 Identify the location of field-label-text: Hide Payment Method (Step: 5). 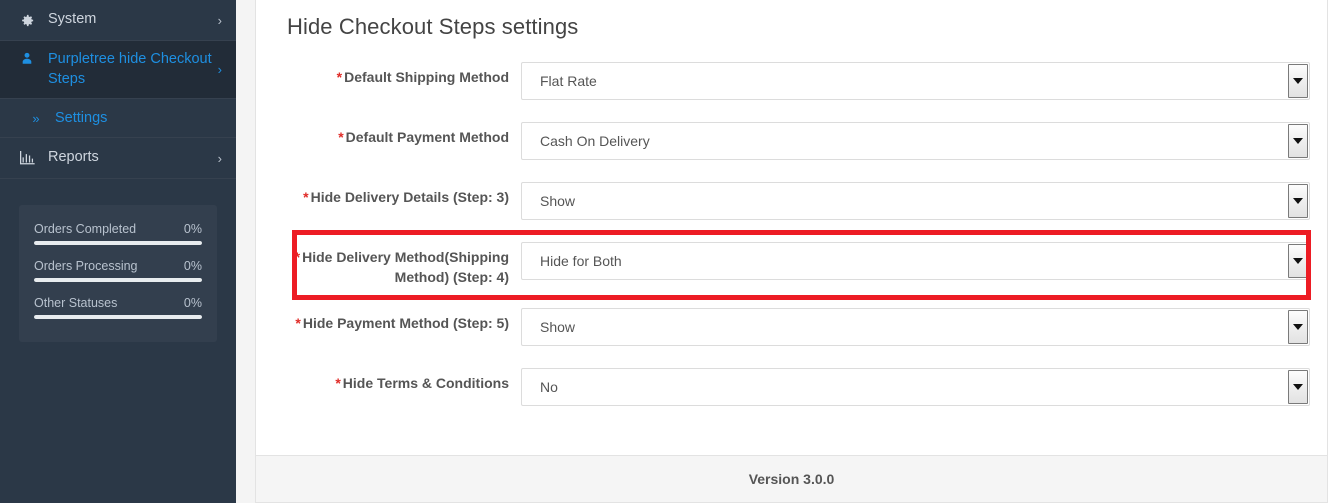
(405, 322).